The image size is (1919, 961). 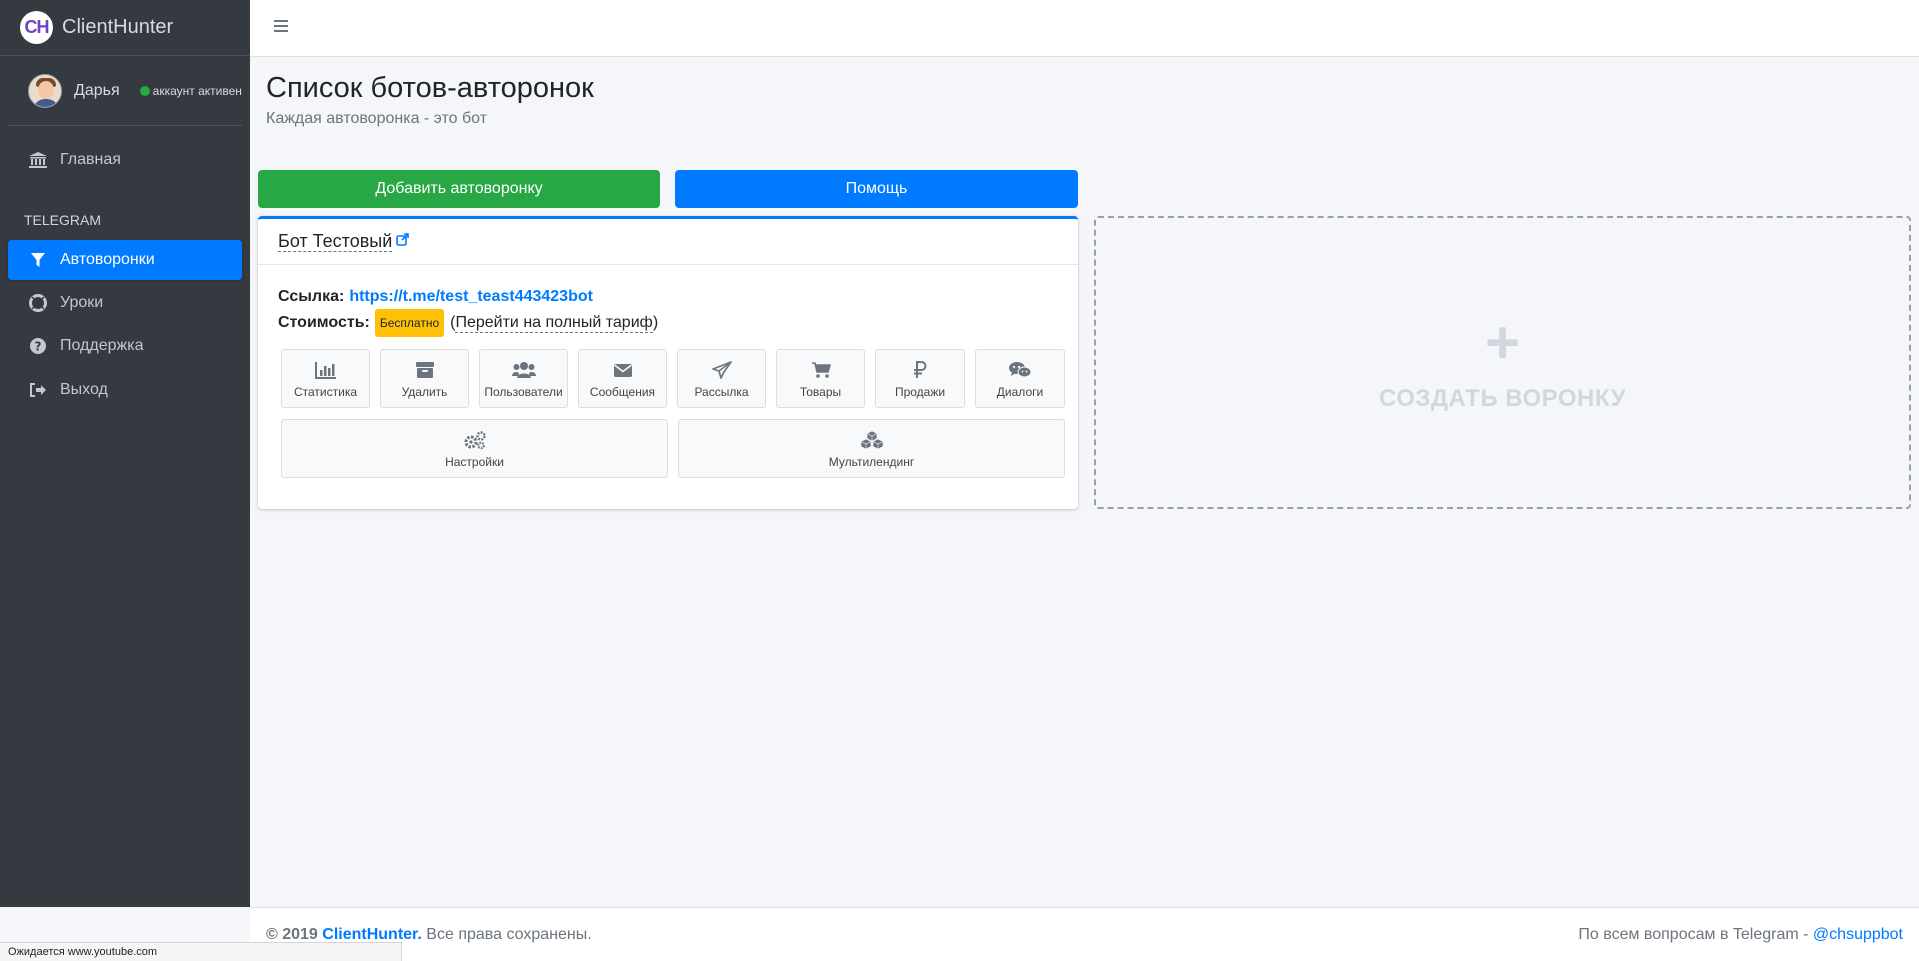 What do you see at coordinates (409, 323) in the screenshot?
I see `cost-badge: Бесплатно` at bounding box center [409, 323].